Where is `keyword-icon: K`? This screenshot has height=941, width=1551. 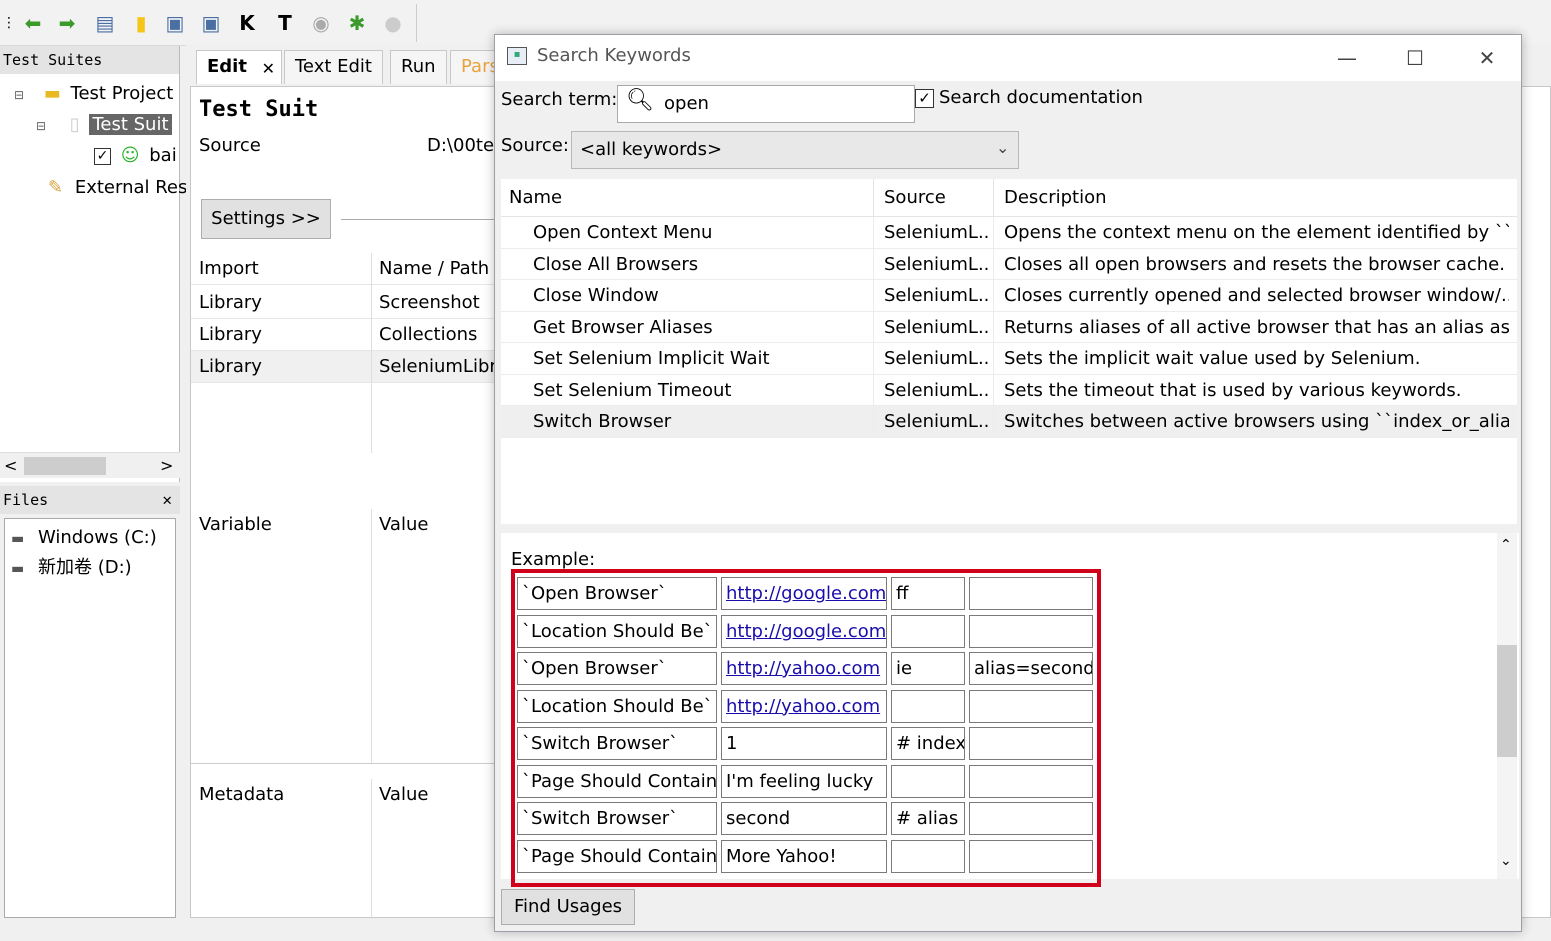 keyword-icon: K is located at coordinates (247, 23).